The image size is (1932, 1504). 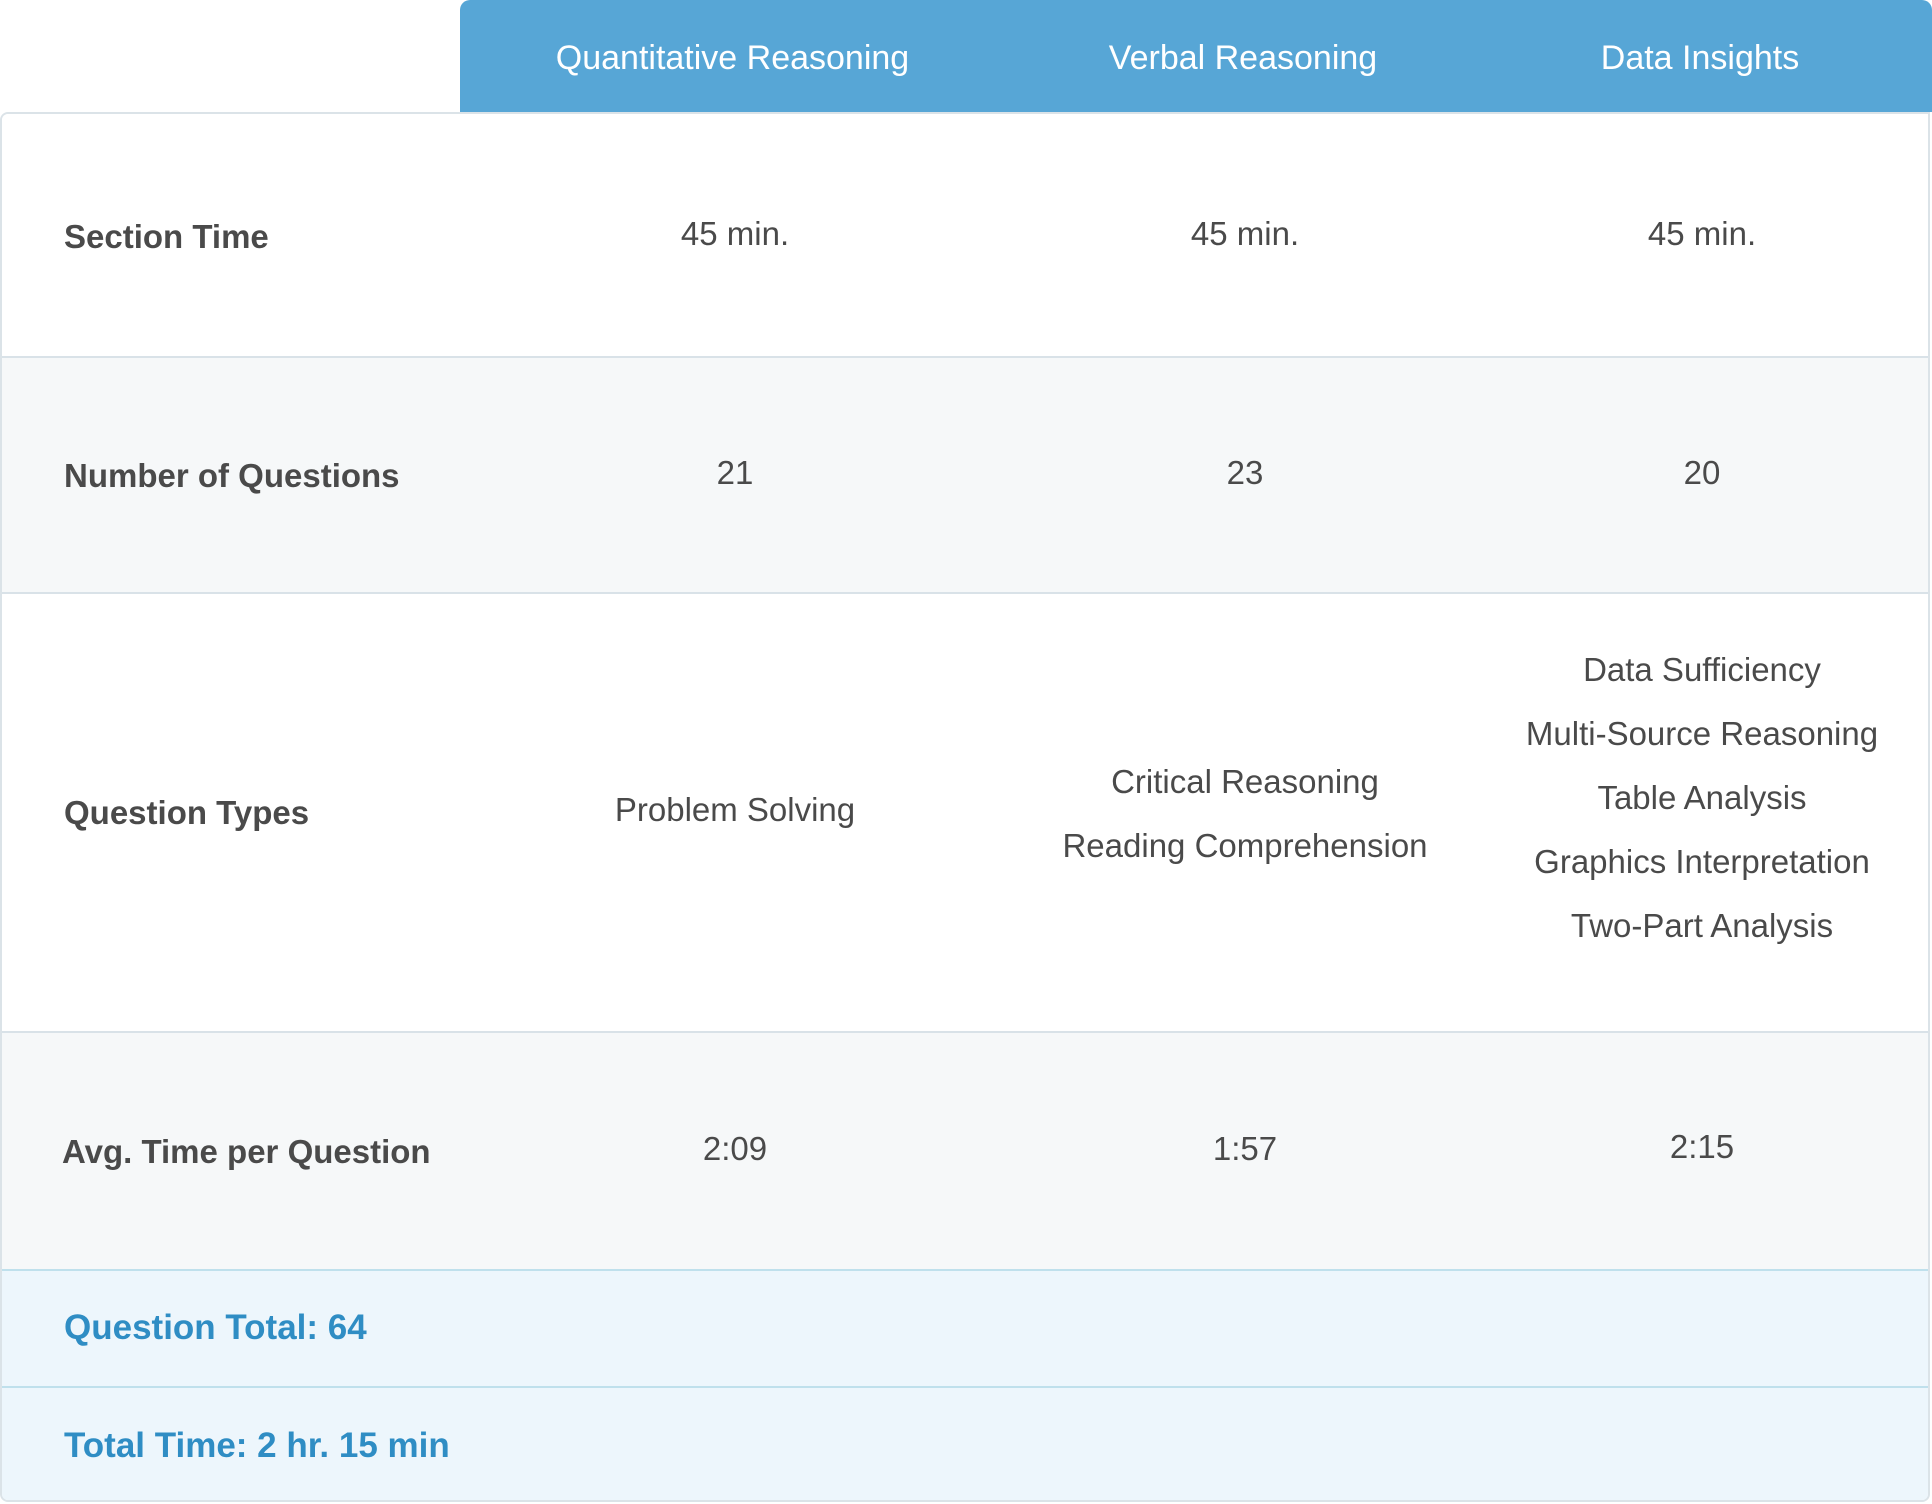 I want to click on row-label: Avg. Time per Question, so click(x=246, y=1151).